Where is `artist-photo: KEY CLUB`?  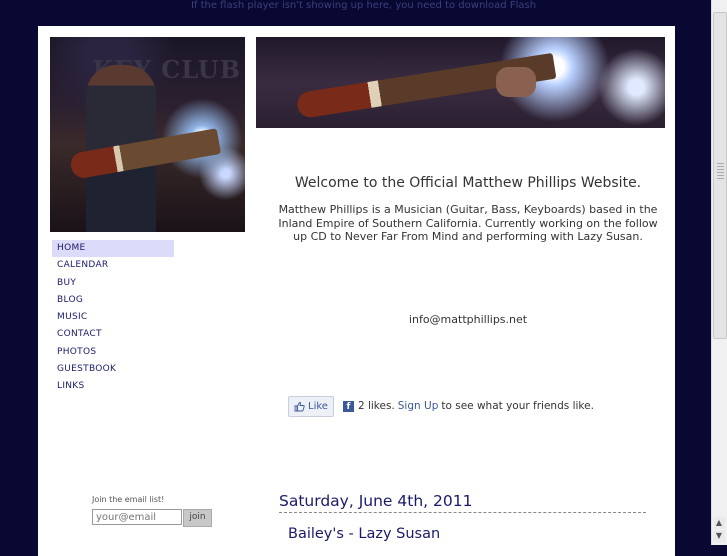
artist-photo: KEY CLUB is located at coordinates (147, 134).